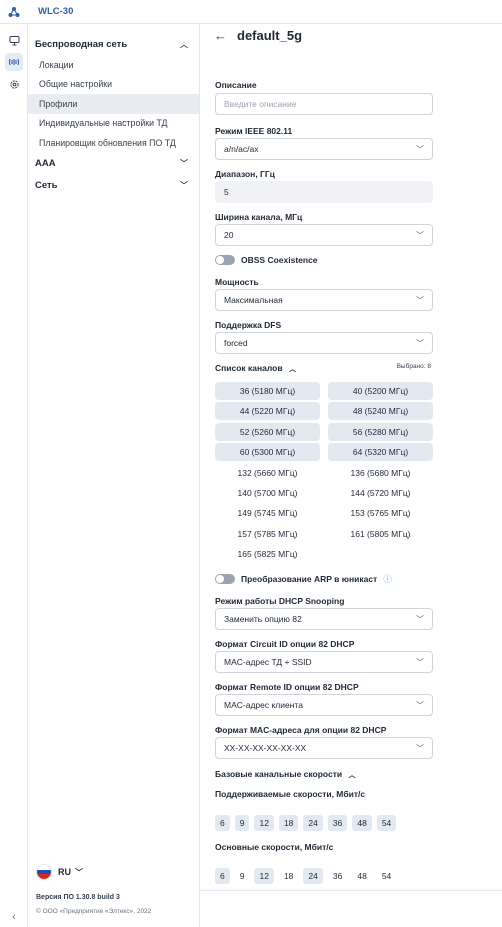 Image resolution: width=502 pixels, height=927 pixels. Describe the element at coordinates (14, 917) in the screenshot. I see `collapse-sidebar-icon: ‹` at that location.